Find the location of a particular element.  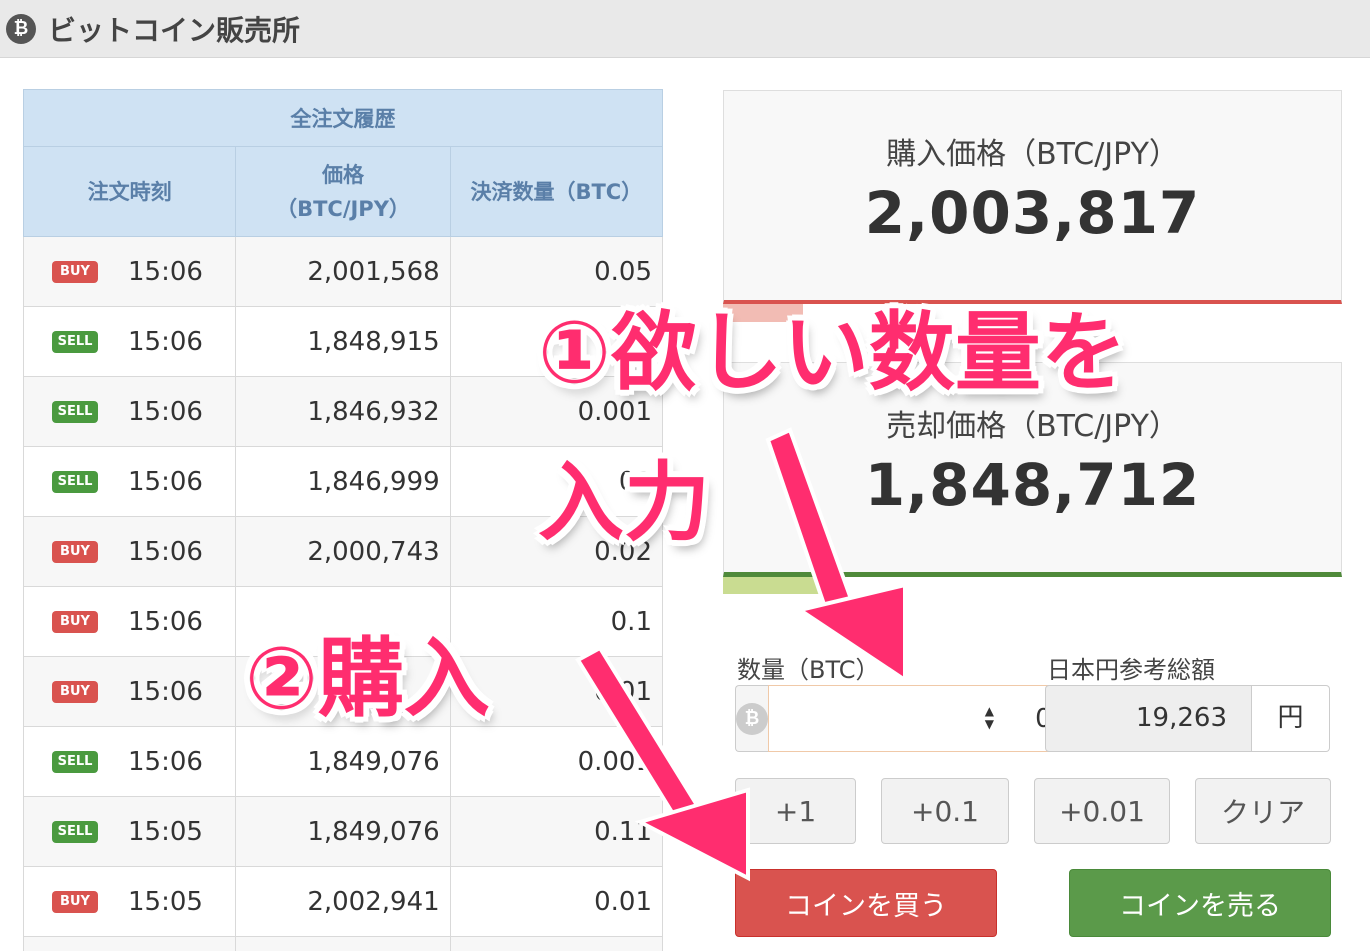

annotation-step2: ②購入 is located at coordinates (367, 679).